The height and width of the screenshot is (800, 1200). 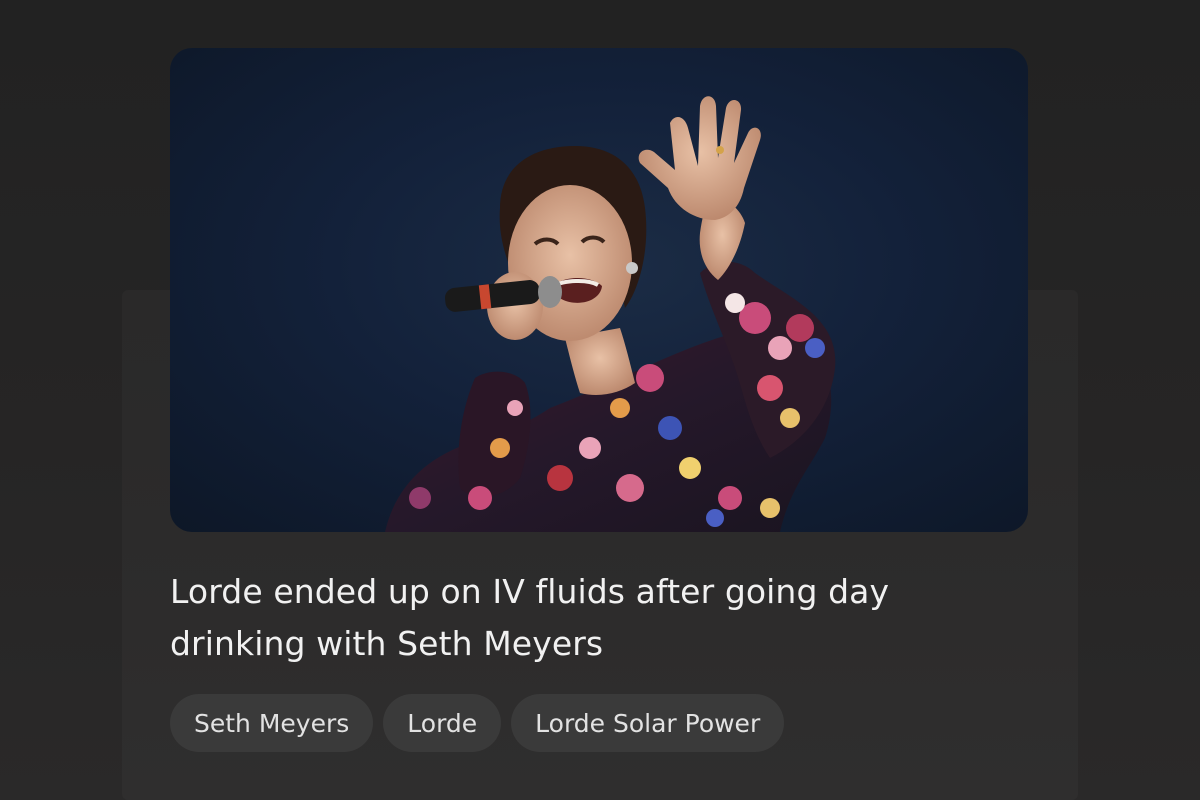 I want to click on related-topics-chips: Seth Meyers Lorde Lorde Solar Power, so click(x=477, y=723).